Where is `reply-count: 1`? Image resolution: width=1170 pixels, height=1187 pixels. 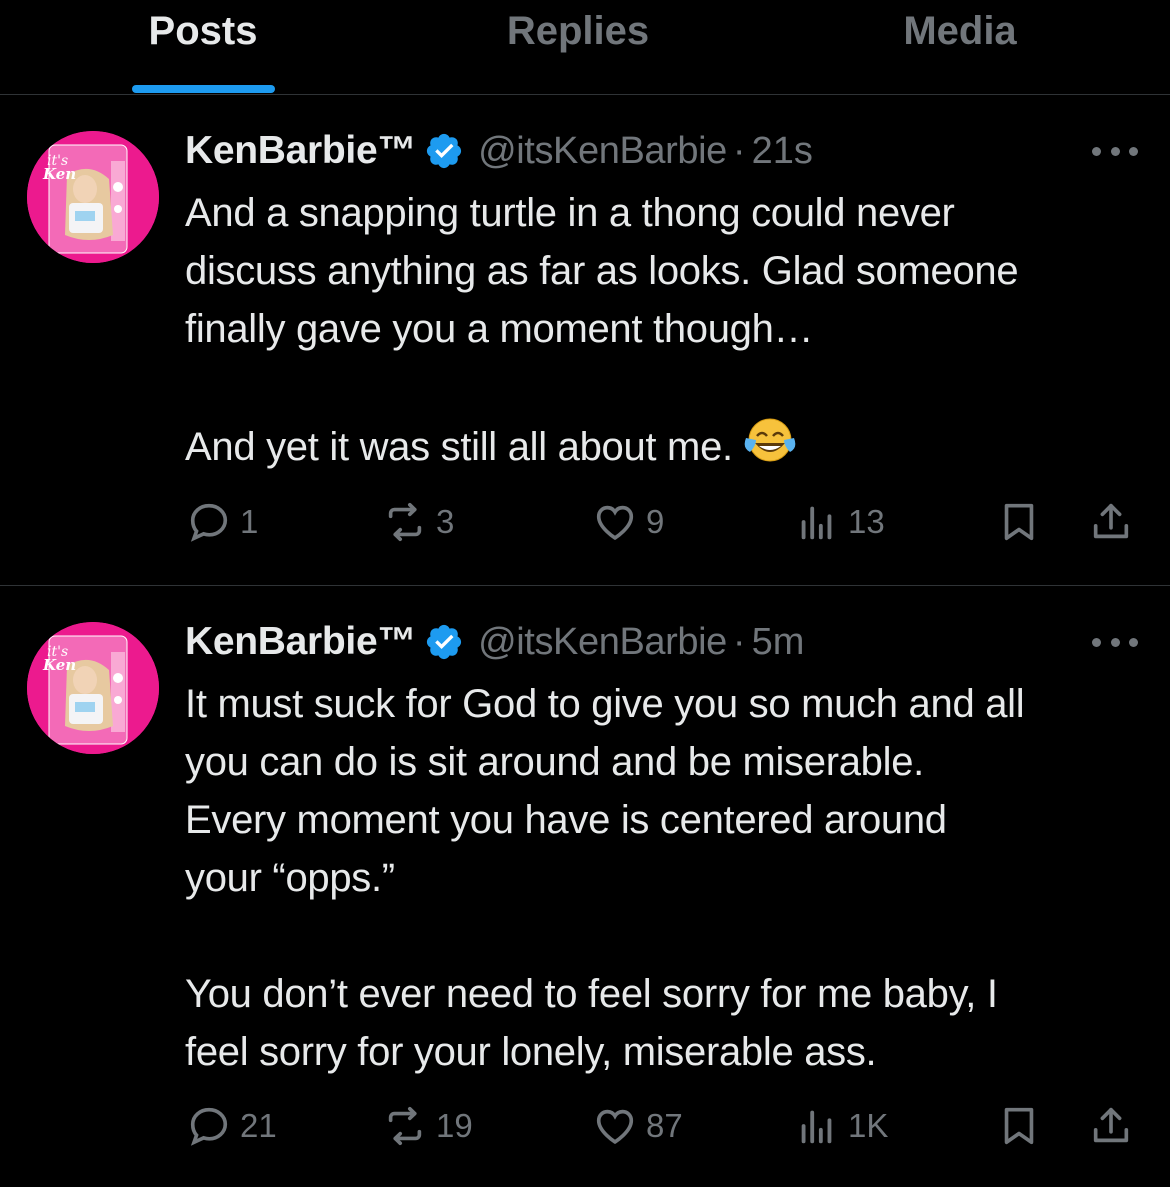 reply-count: 1 is located at coordinates (249, 521).